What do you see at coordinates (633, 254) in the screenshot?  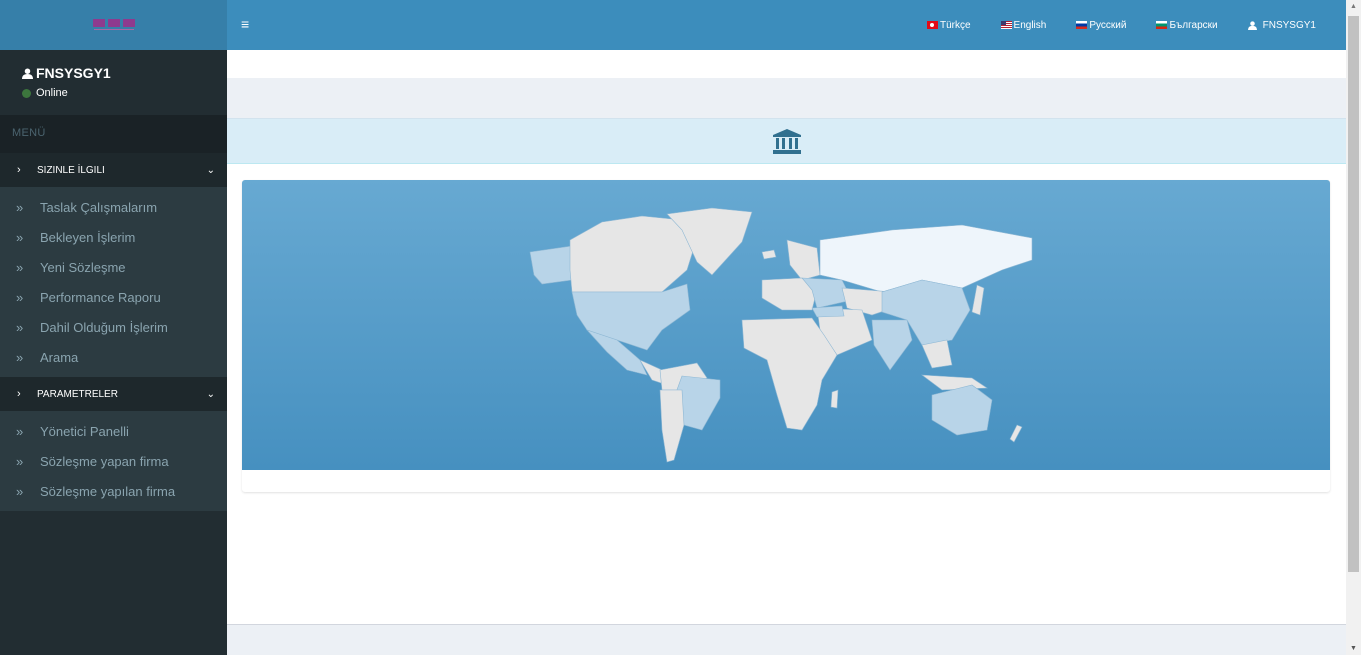 I see `map-region-canada` at bounding box center [633, 254].